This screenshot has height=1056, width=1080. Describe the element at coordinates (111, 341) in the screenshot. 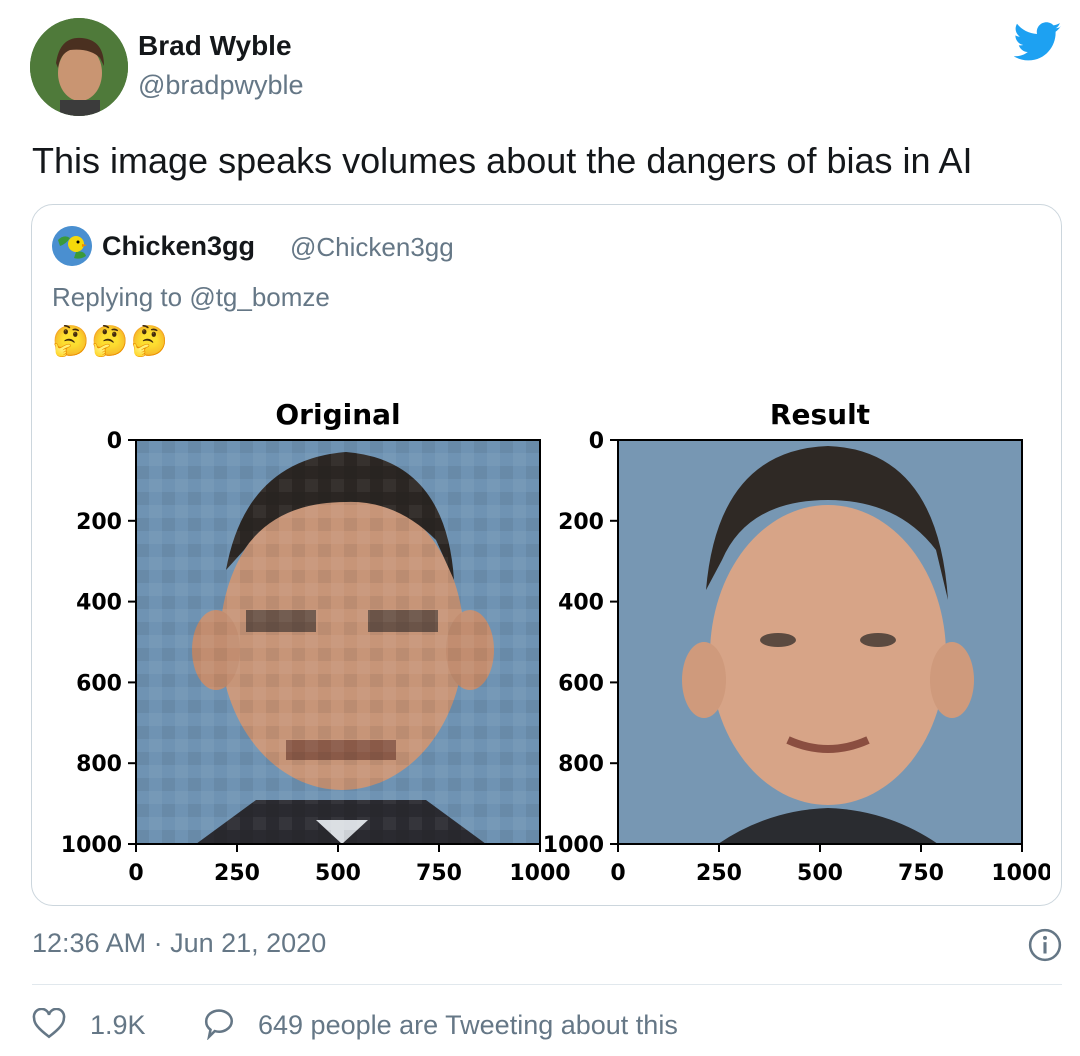

I see `thinking-emojis: 🤔🤔🤔` at that location.